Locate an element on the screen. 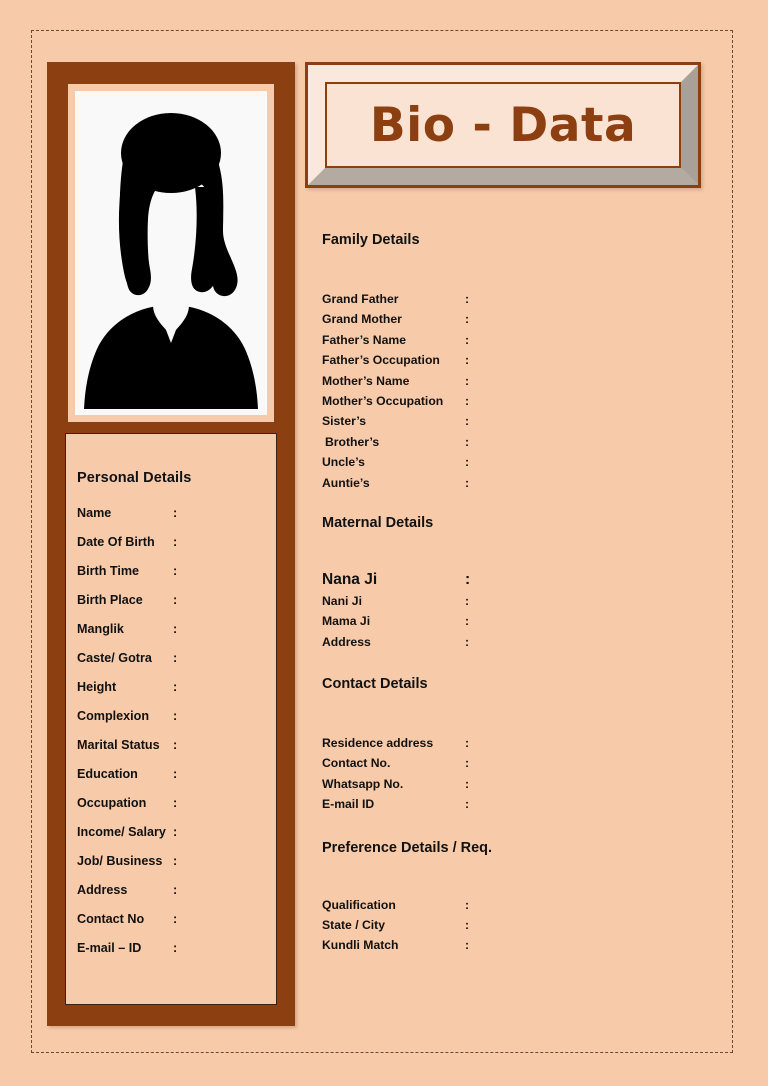 The height and width of the screenshot is (1086, 768). family-row-mothers-name: Mother’s Name : is located at coordinates (517, 384).